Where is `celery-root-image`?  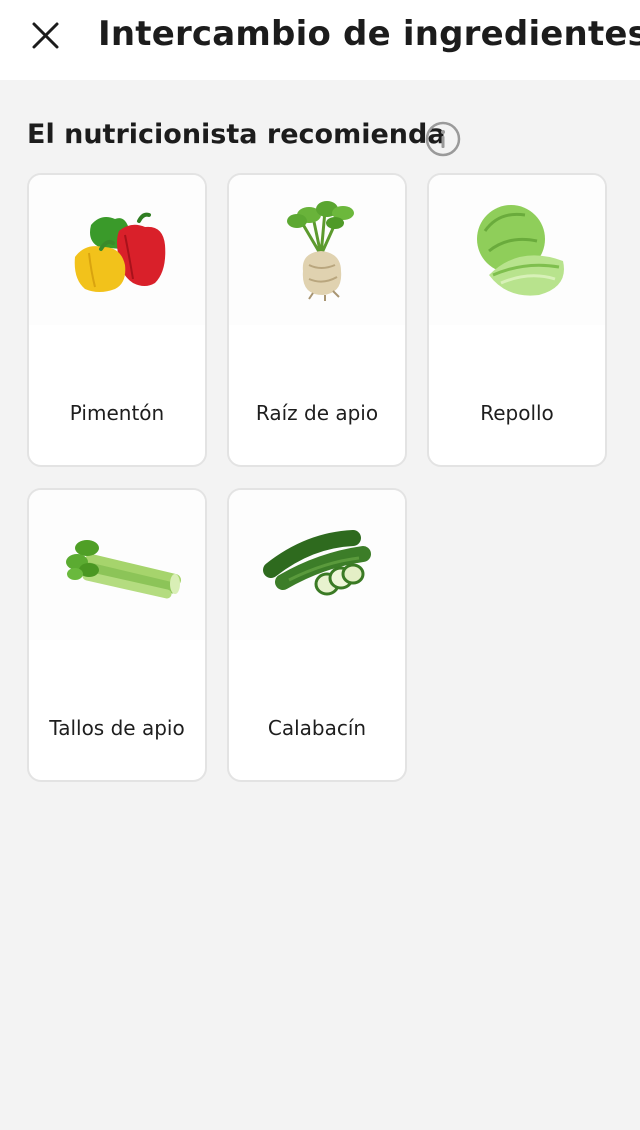 celery-root-image is located at coordinates (317, 250).